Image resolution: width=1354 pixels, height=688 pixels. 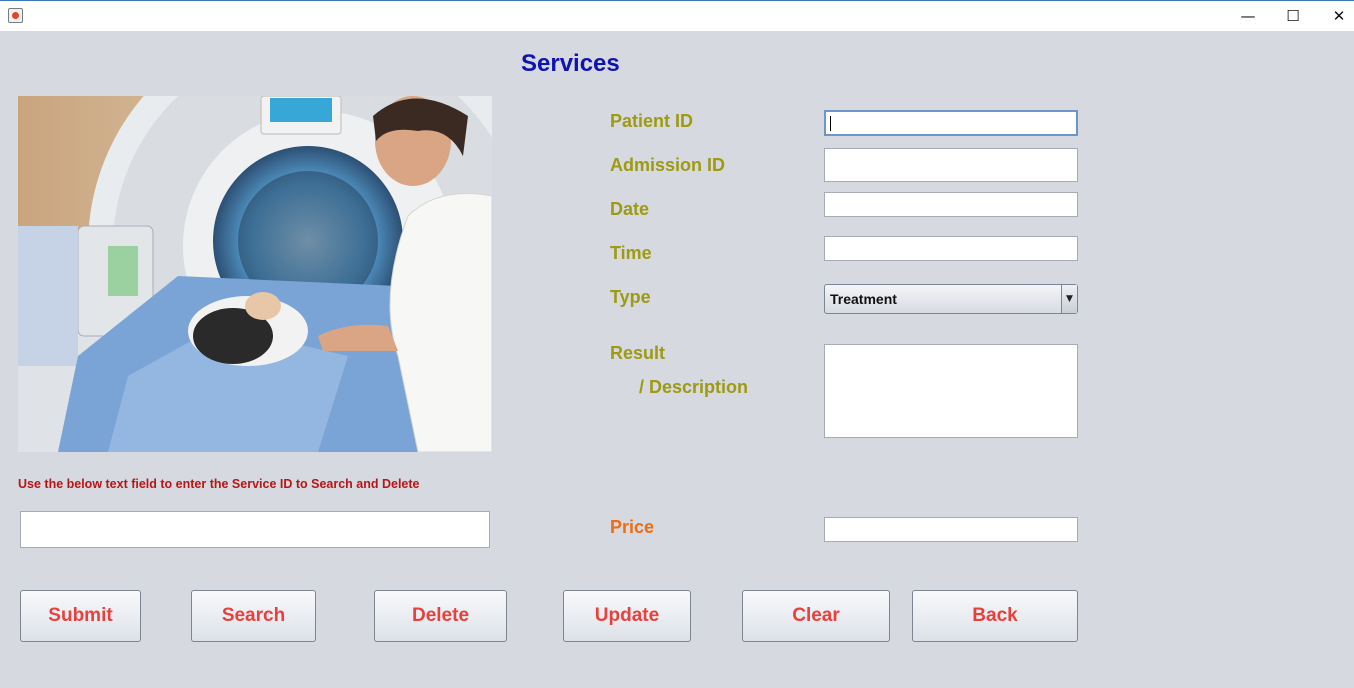 What do you see at coordinates (631, 253) in the screenshot?
I see `time-label: Time` at bounding box center [631, 253].